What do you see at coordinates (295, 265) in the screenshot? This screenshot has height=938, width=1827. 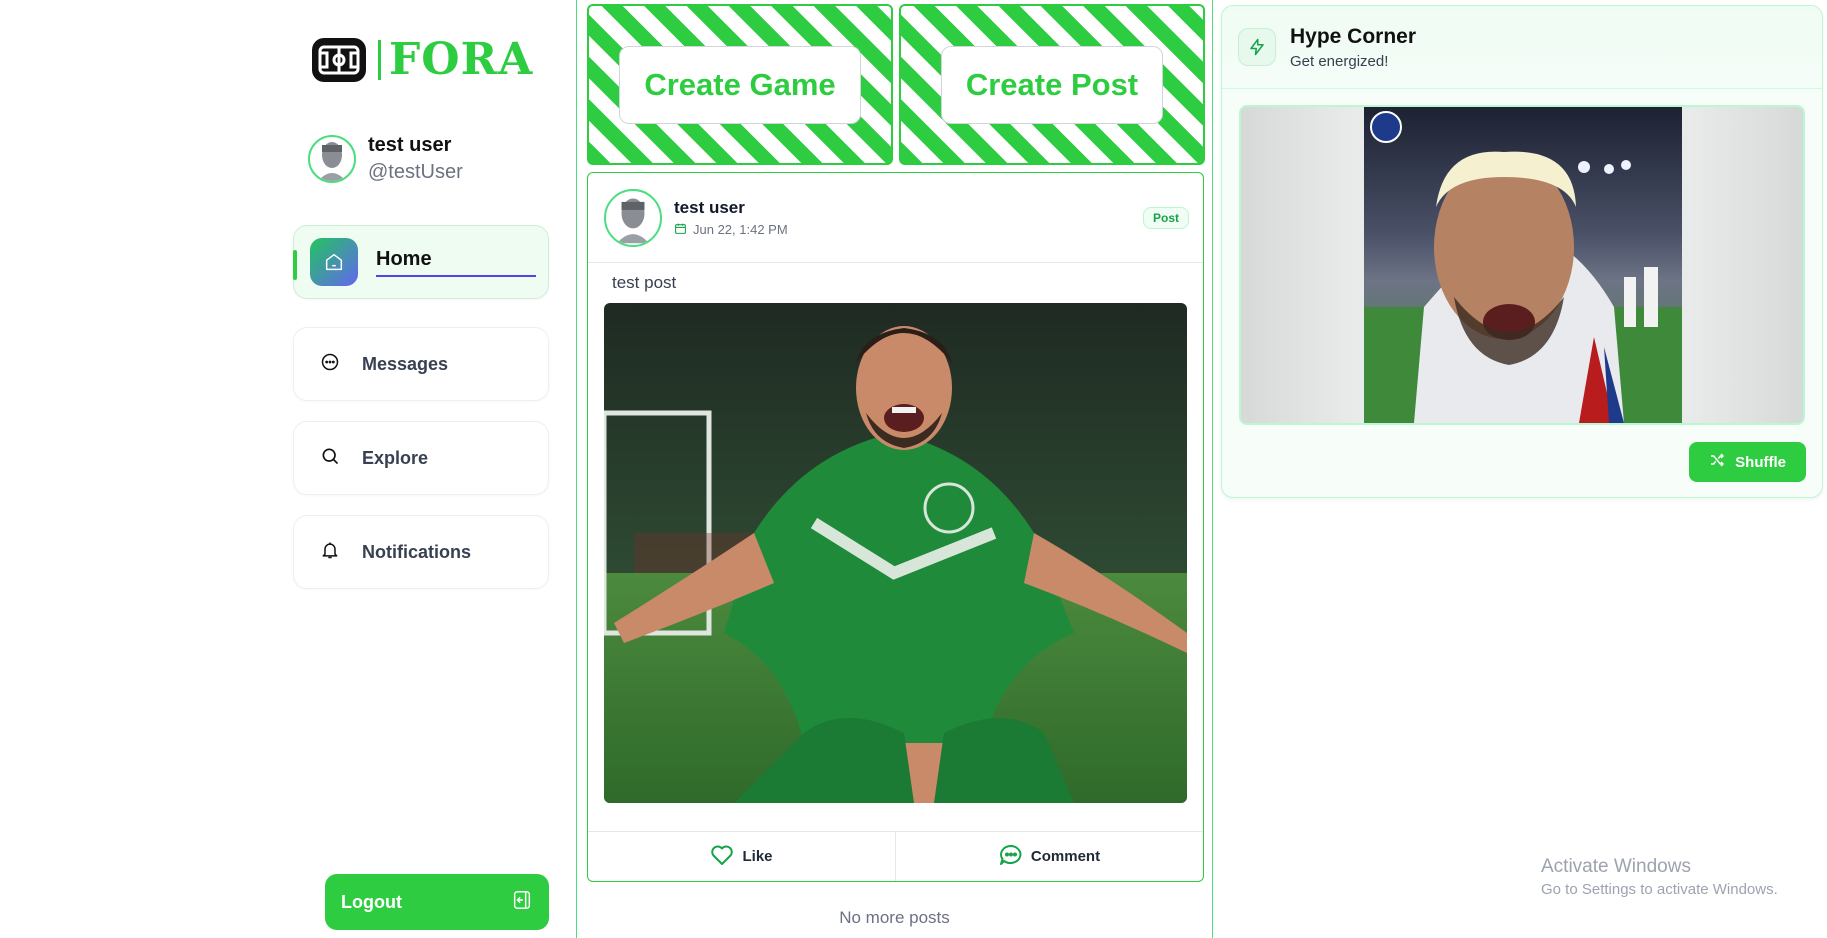 I see `active-indicator` at bounding box center [295, 265].